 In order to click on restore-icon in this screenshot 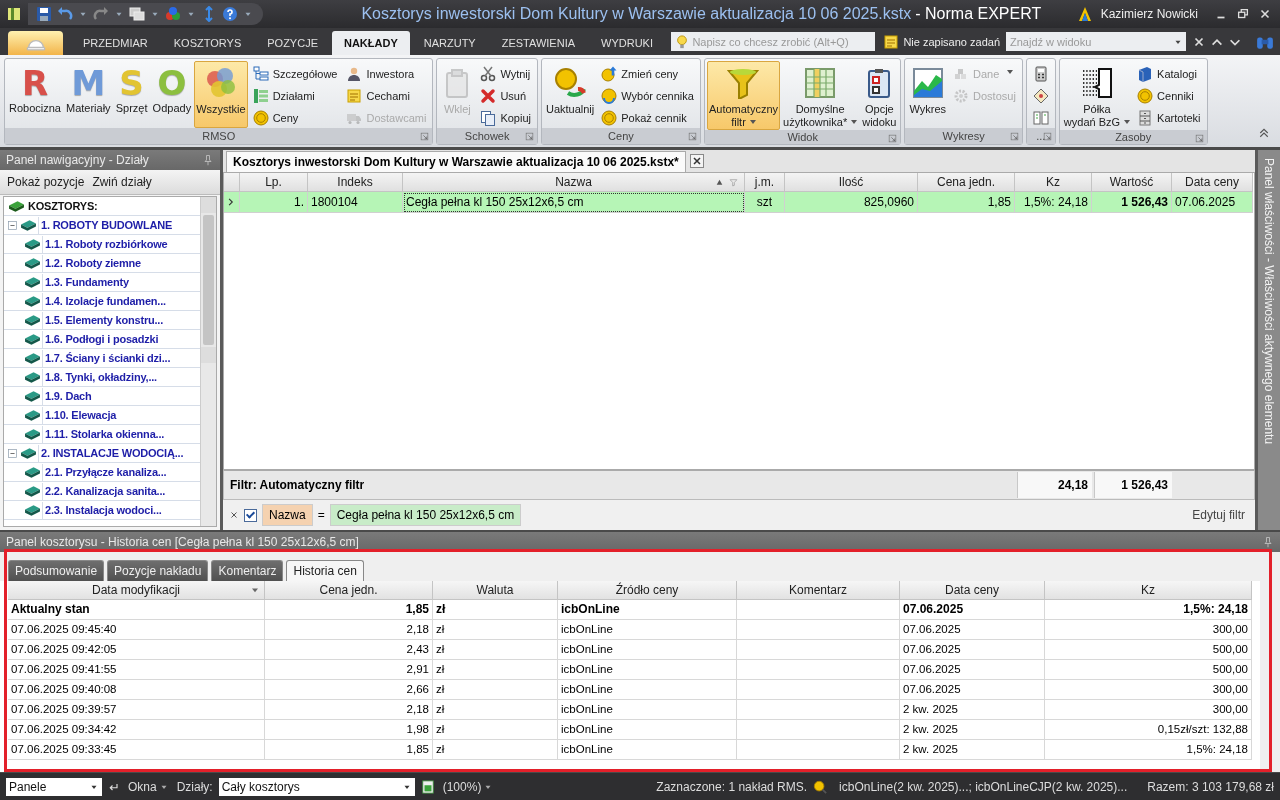, I will do `click(1243, 14)`.